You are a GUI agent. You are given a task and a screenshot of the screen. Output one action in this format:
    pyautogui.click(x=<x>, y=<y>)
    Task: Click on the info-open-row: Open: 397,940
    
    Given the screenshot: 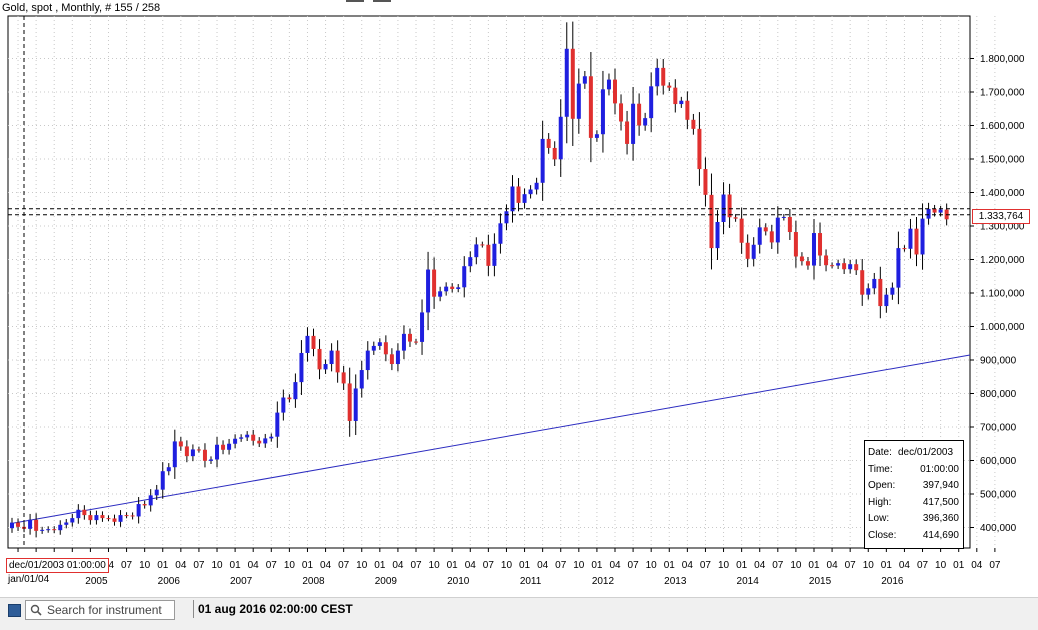 What is the action you would take?
    pyautogui.click(x=913, y=486)
    